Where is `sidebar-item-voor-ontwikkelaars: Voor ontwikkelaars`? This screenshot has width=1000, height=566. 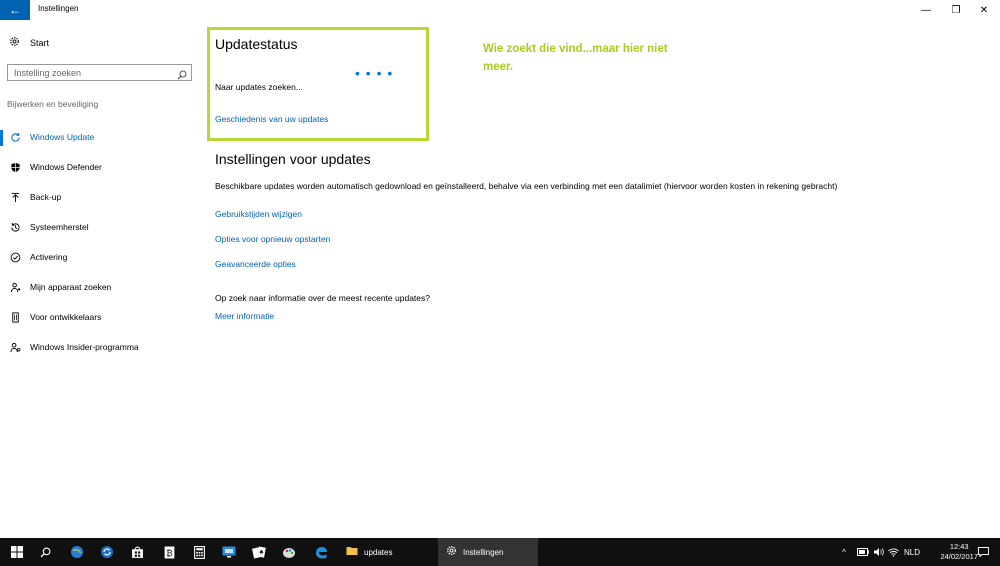
sidebar-item-voor-ontwikkelaars: Voor ontwikkelaars is located at coordinates (100, 317).